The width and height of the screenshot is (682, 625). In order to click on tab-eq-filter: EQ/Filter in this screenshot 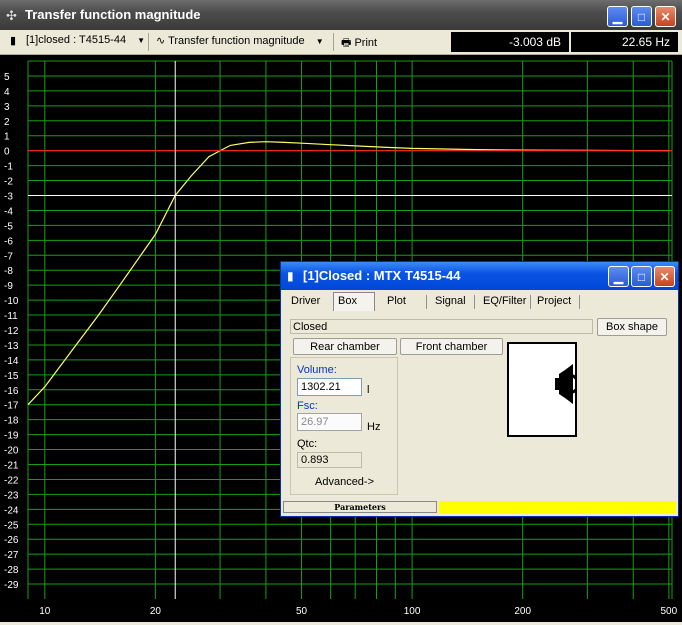, I will do `click(504, 301)`.